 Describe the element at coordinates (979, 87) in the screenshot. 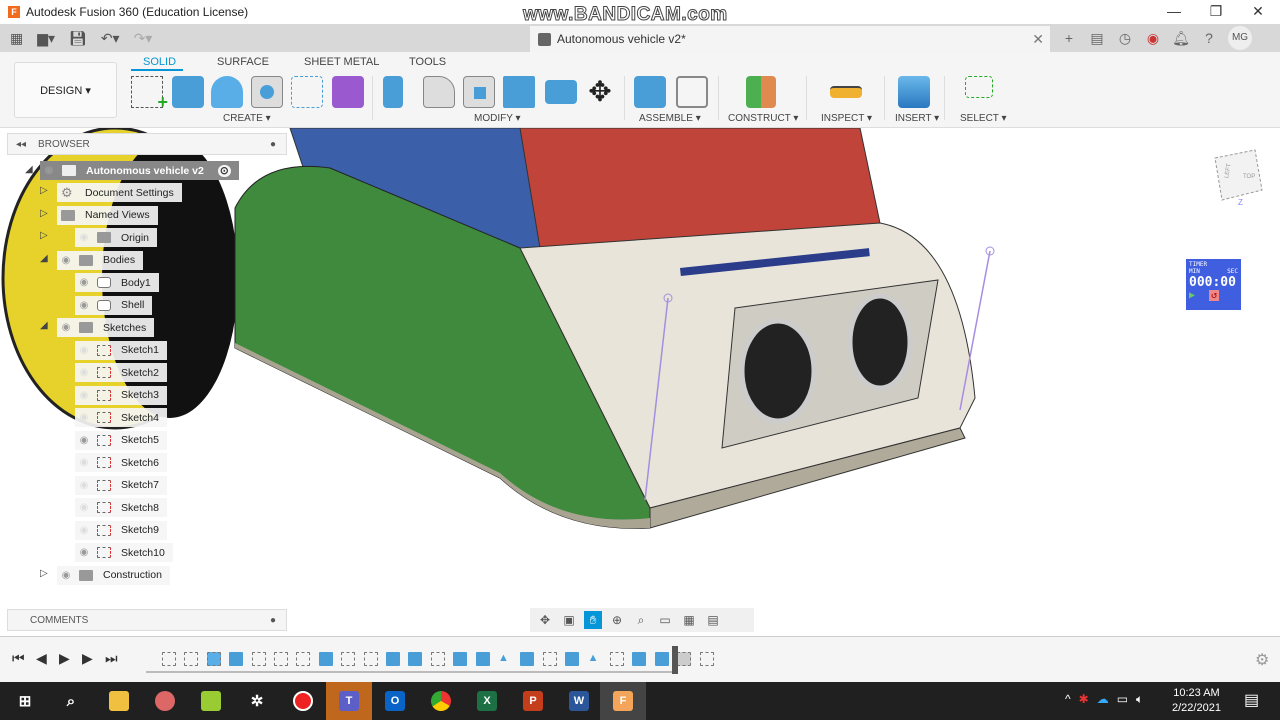

I see `select-window-icon` at that location.